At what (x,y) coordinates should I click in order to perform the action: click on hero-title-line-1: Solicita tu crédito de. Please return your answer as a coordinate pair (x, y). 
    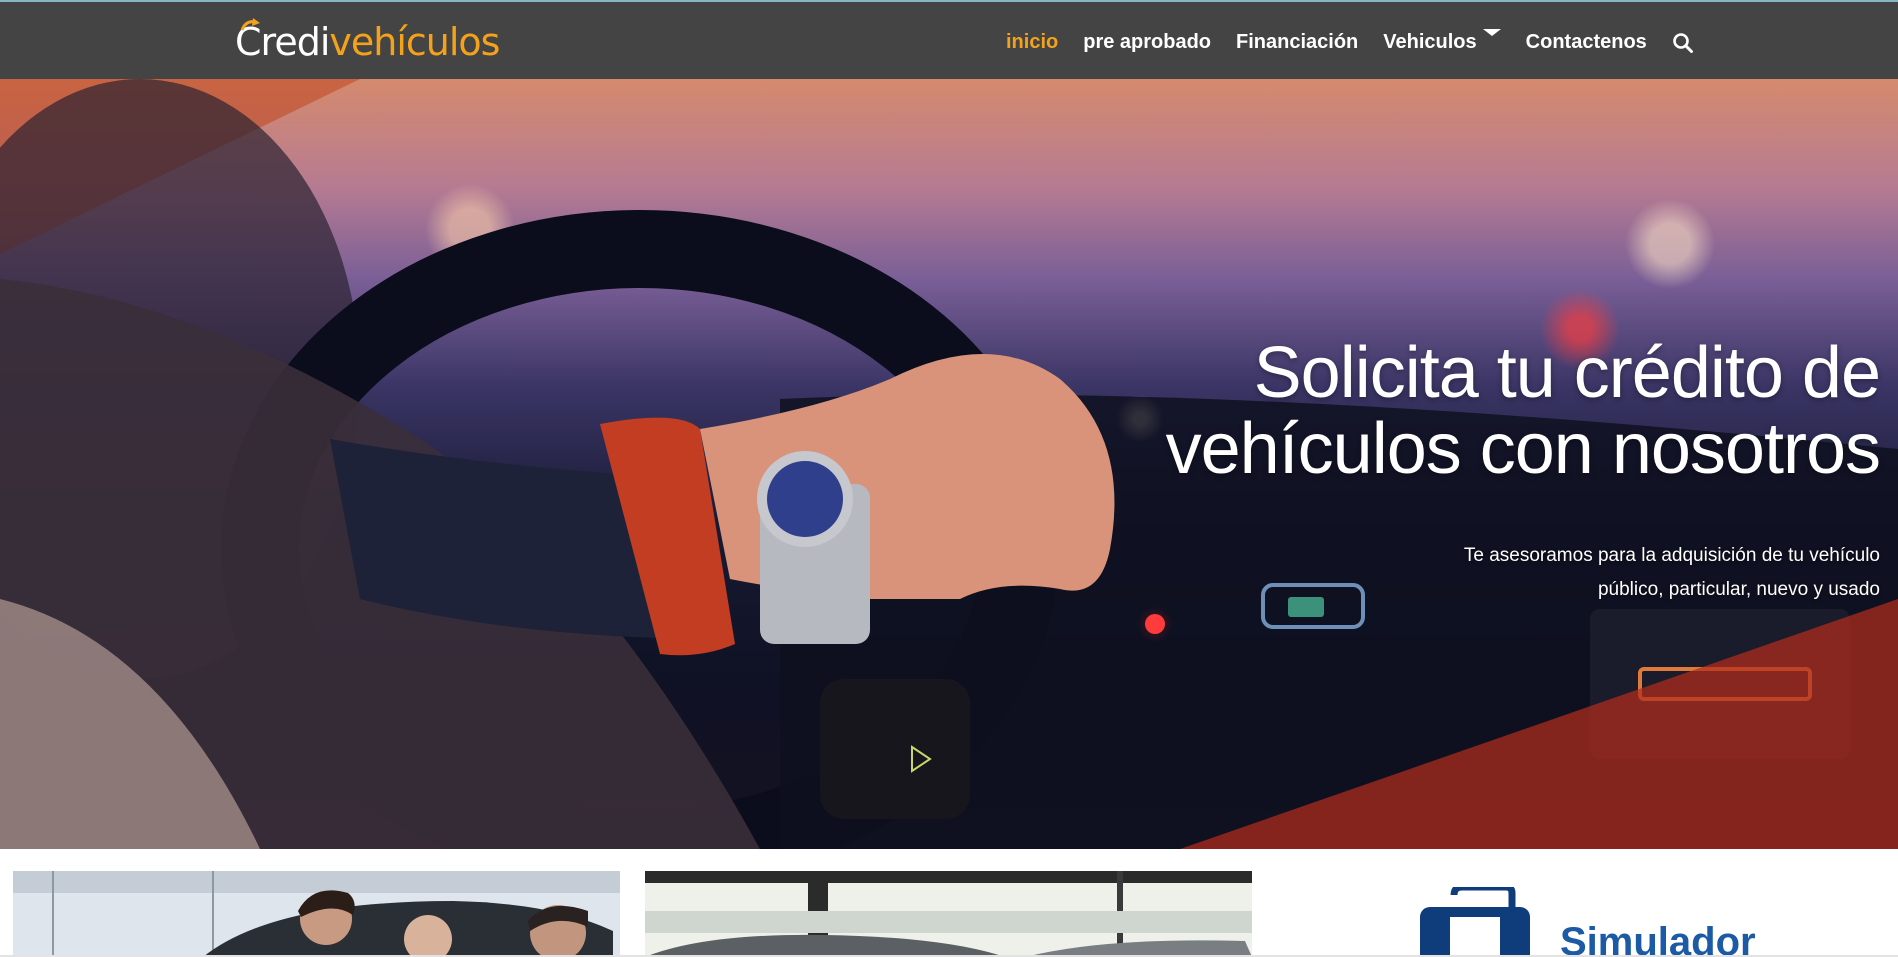
    Looking at the image, I should click on (1567, 373).